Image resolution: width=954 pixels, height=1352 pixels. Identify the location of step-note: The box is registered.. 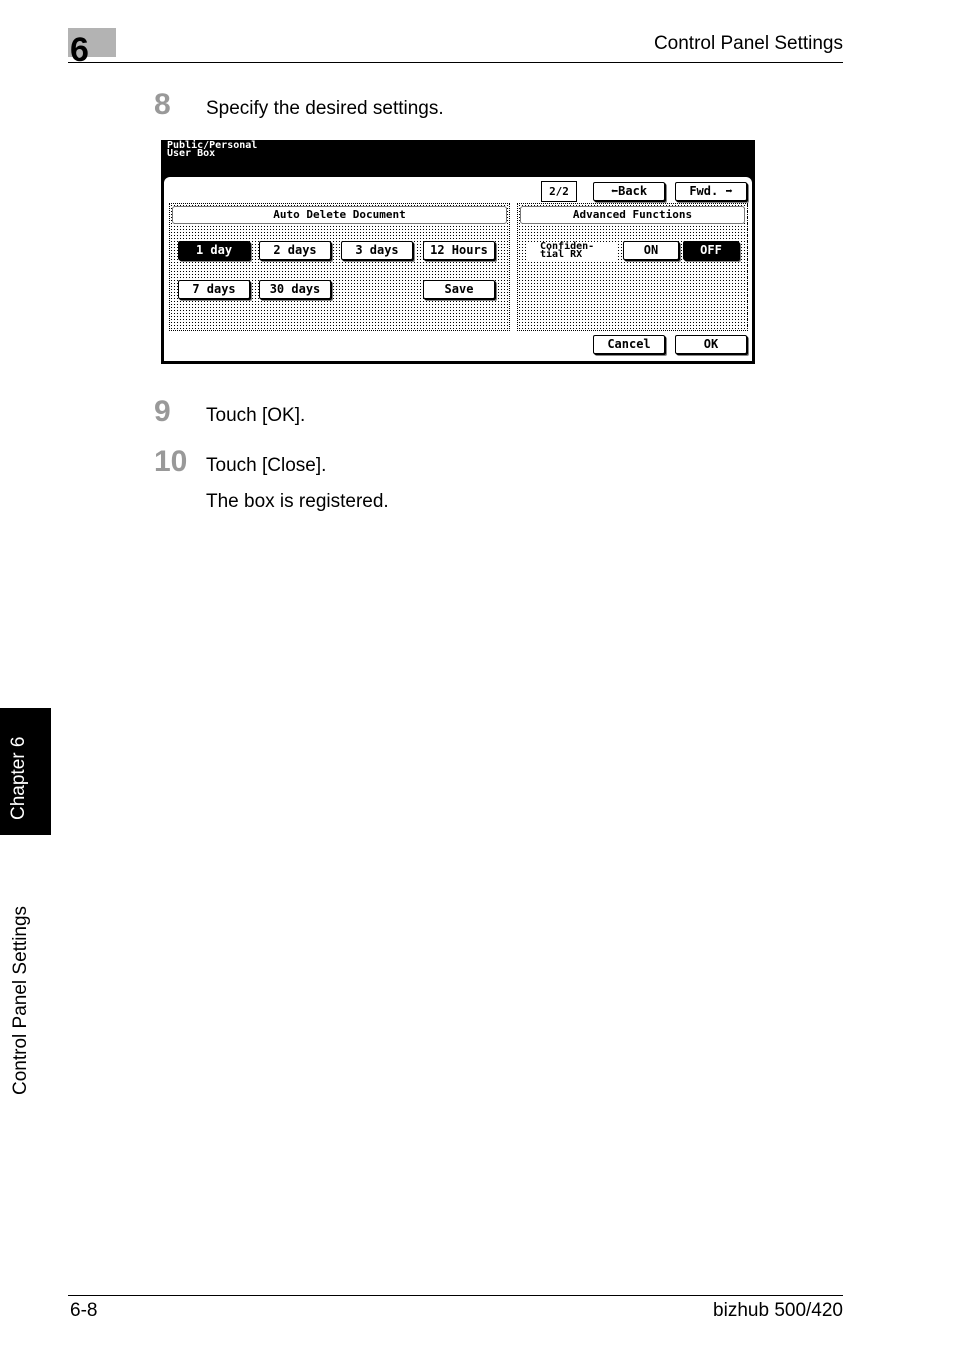
(297, 501).